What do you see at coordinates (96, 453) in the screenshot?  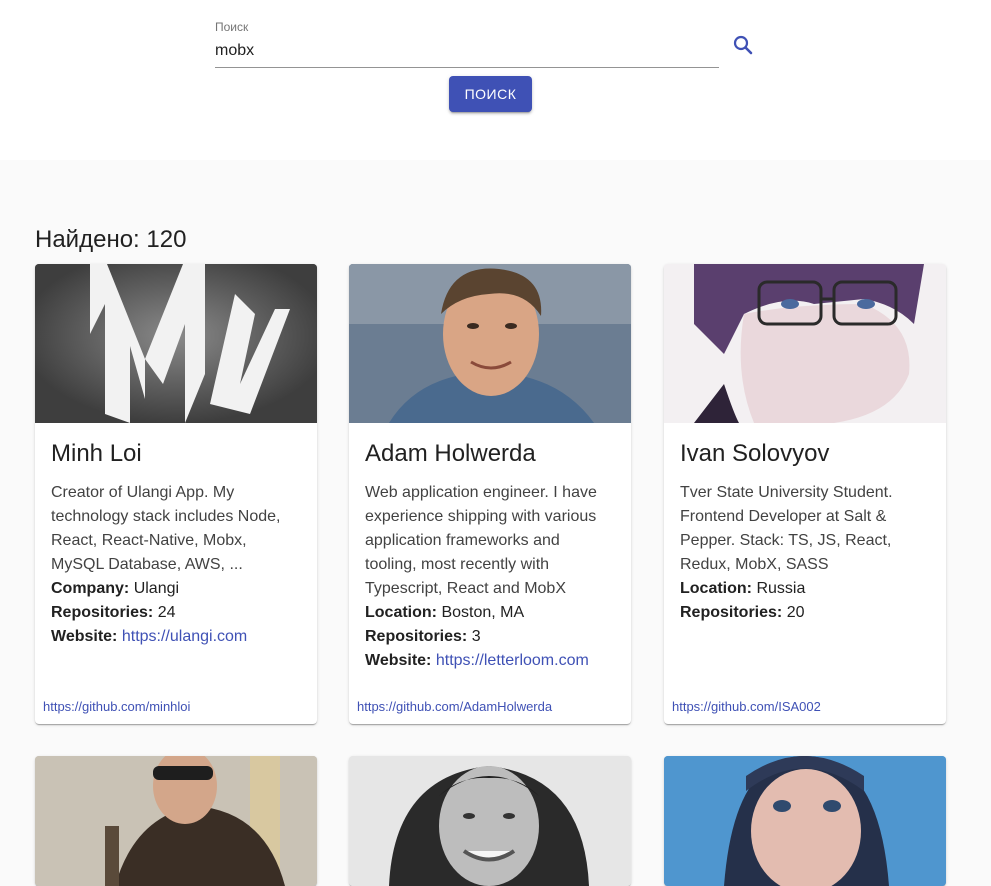 I see `user-name: Minh Loi` at bounding box center [96, 453].